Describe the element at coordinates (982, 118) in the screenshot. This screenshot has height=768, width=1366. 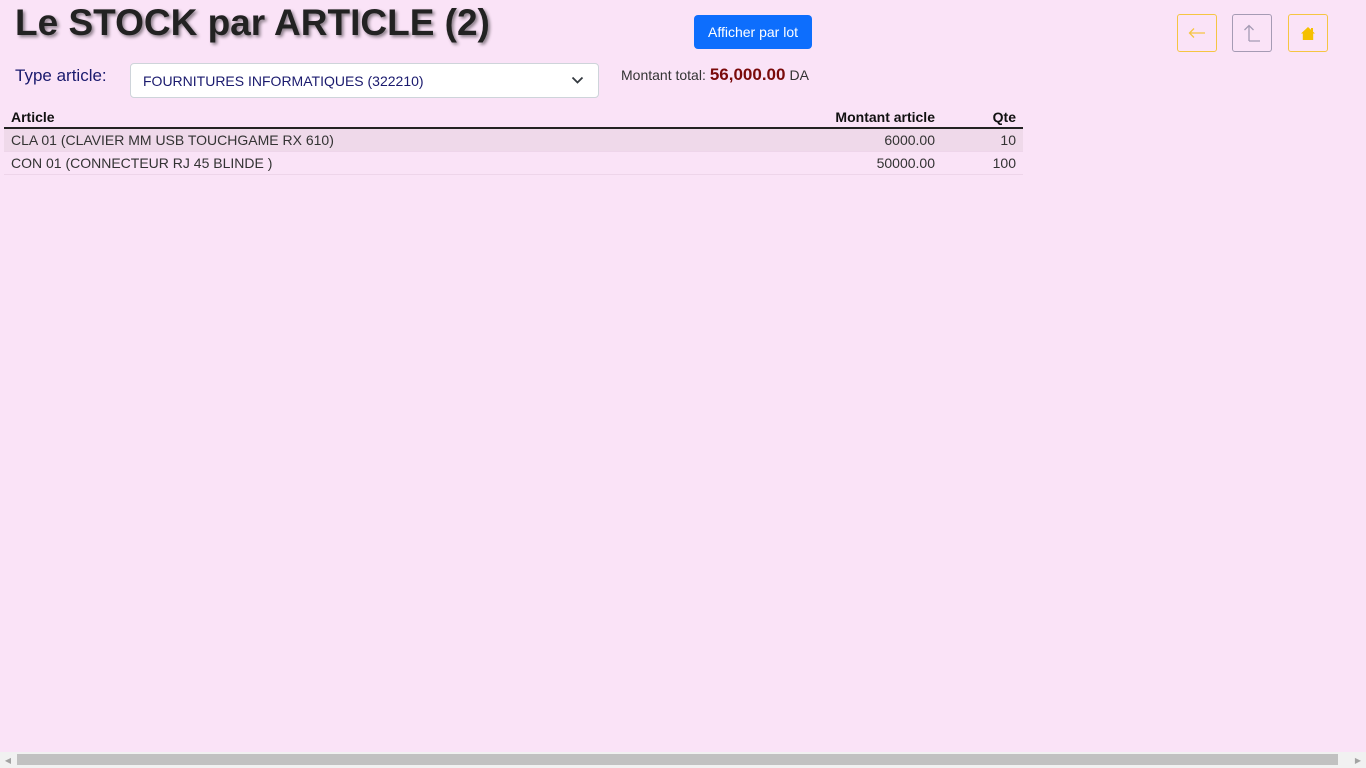
I see `column-header-qte: Qte` at that location.